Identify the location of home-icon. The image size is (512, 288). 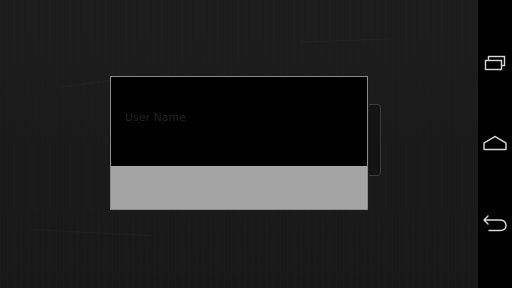
(495, 143).